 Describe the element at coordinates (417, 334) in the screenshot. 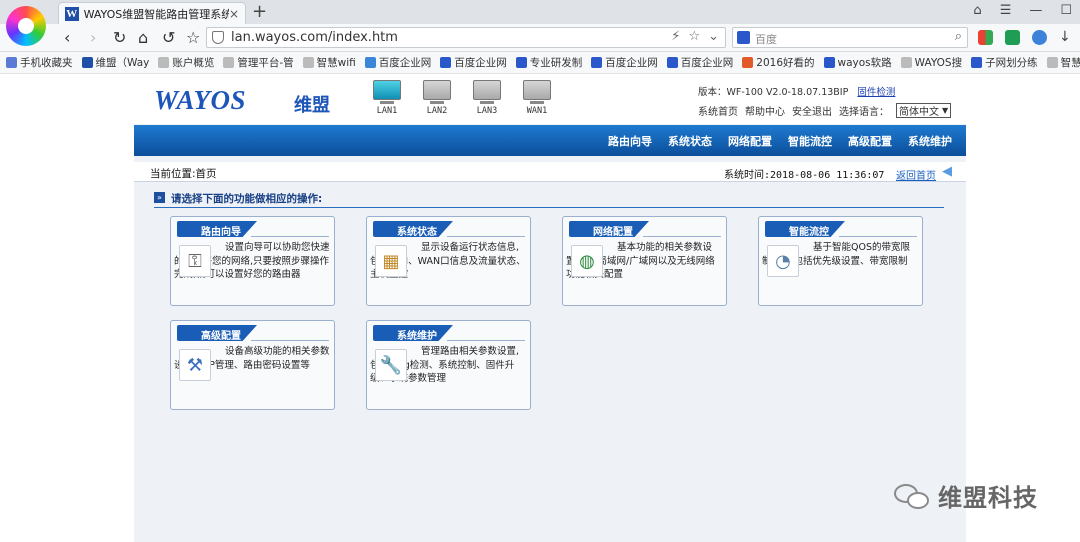

I see `card-title: 系统维护` at that location.